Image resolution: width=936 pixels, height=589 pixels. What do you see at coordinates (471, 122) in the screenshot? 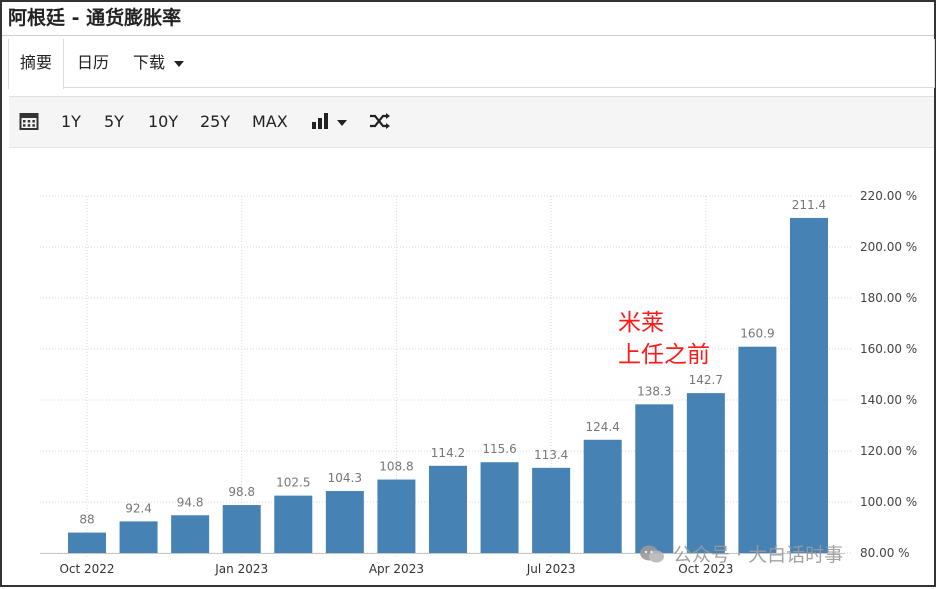
I see `chart-toolbar: 1Y 5Y 10Y 25Y MAX` at bounding box center [471, 122].